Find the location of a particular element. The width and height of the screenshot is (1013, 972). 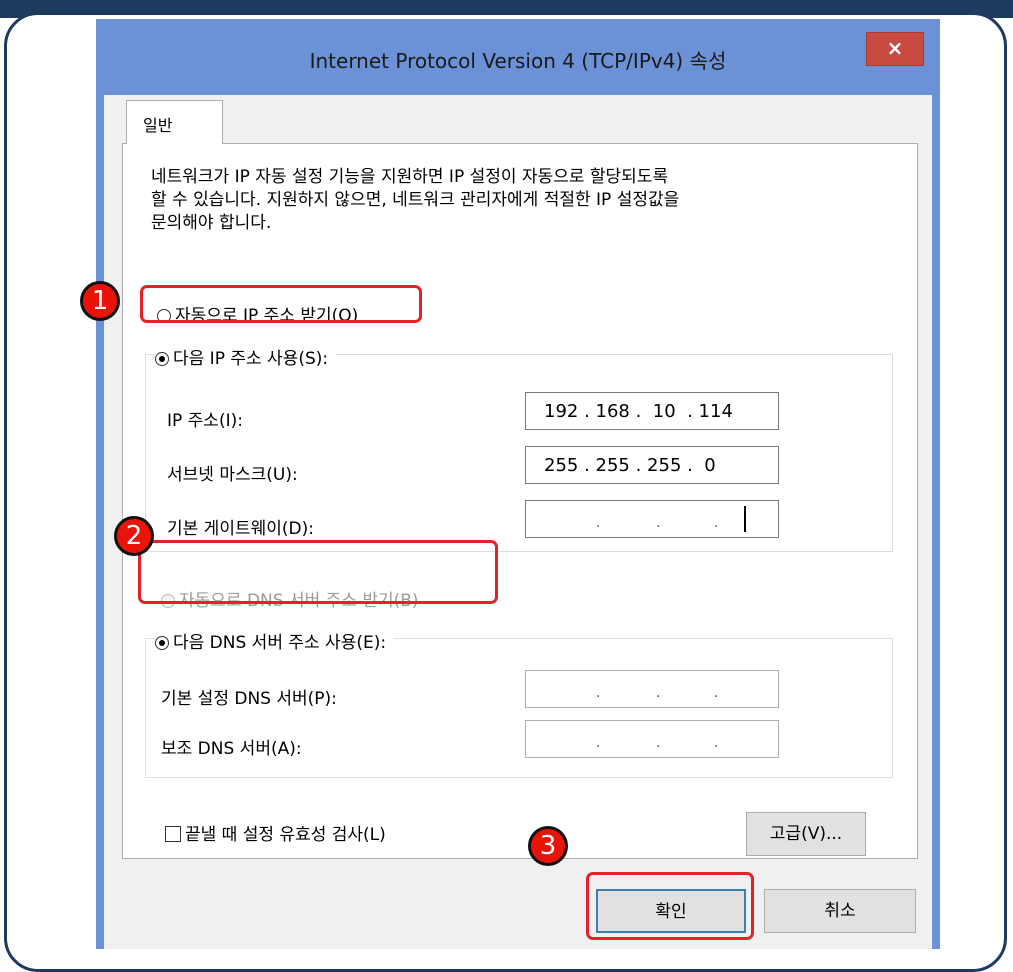

dns-manual-radio: 다음 DNS 서버 주소 사용(E): is located at coordinates (275, 640).